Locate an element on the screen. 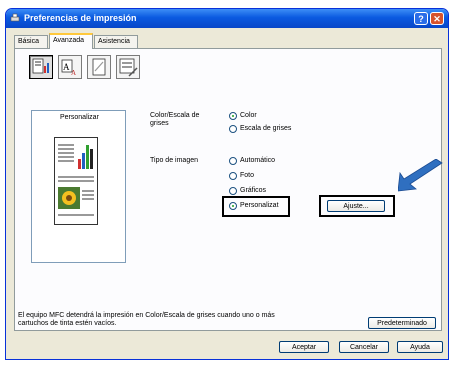 This screenshot has height=389, width=472. close-button: ✕ is located at coordinates (437, 18).